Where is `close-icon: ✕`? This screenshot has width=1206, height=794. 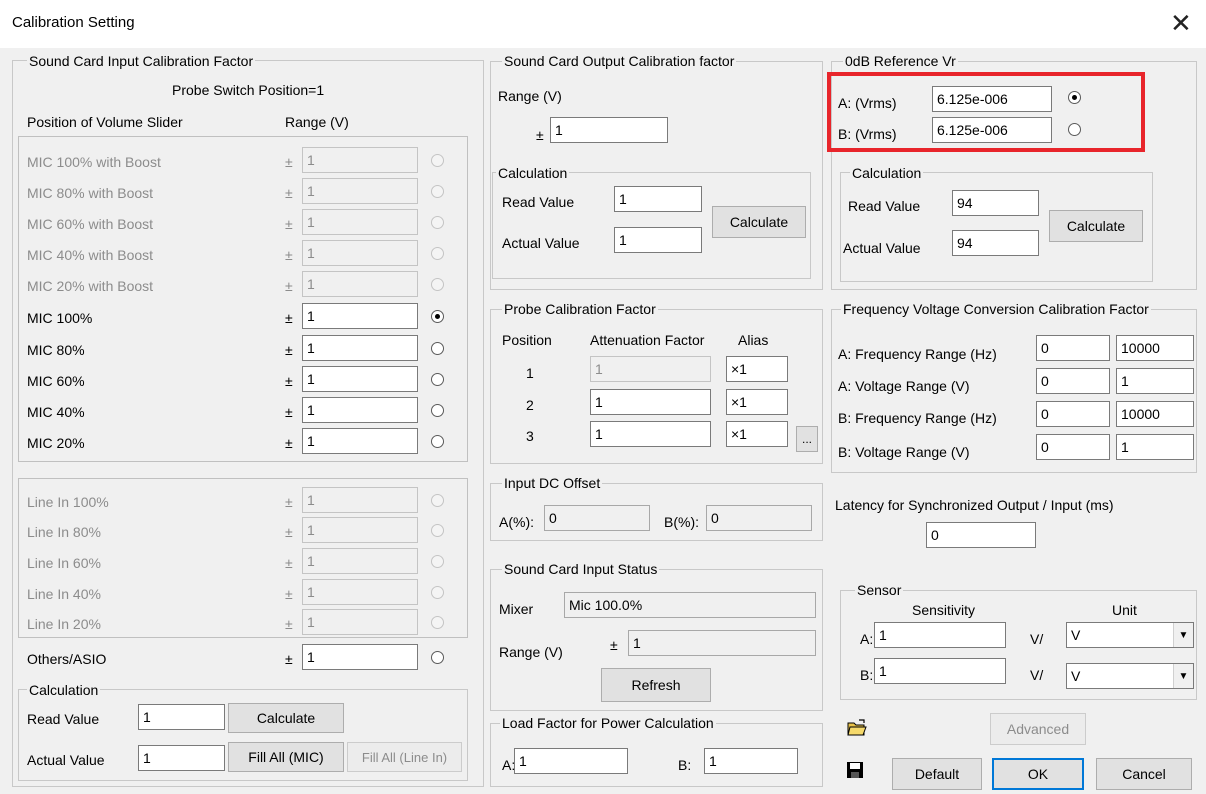
close-icon: ✕ is located at coordinates (1181, 23).